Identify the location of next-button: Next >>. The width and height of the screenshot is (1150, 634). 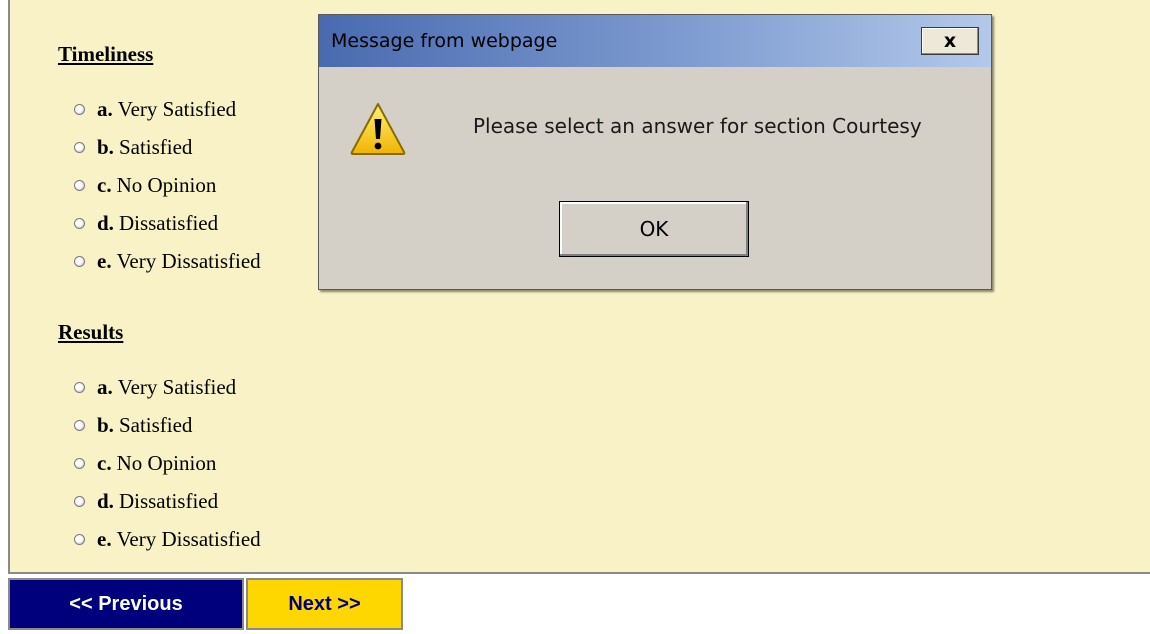
(324, 604).